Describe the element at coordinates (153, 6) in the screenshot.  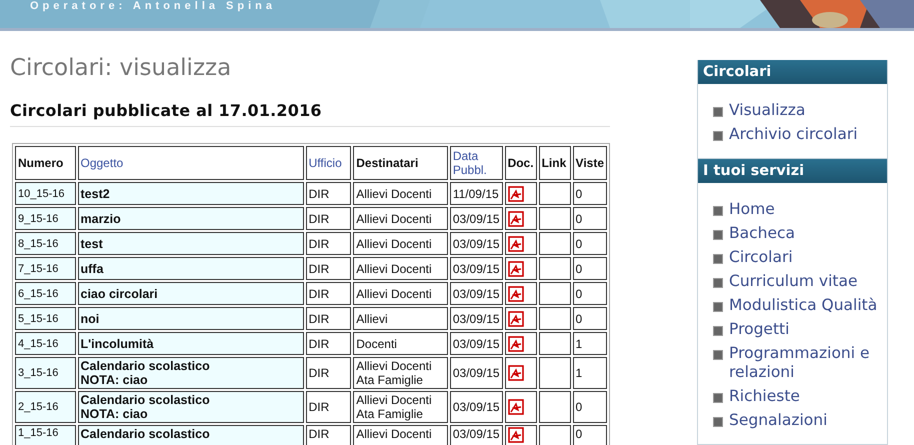
I see `operator-name: Operatore: Antonella Spina` at that location.